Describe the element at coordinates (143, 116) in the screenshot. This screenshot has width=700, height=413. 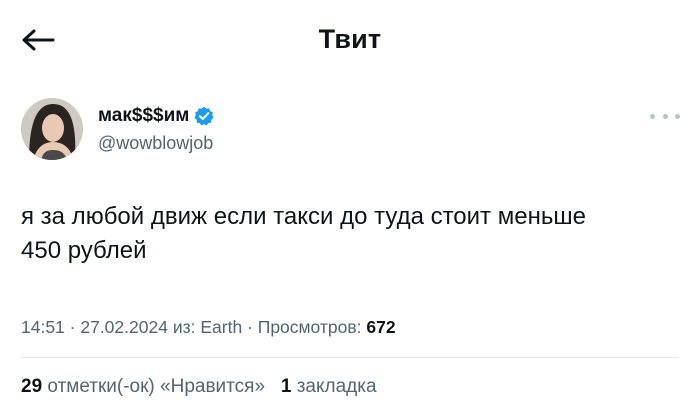
I see `display-name: мак$$$им` at that location.